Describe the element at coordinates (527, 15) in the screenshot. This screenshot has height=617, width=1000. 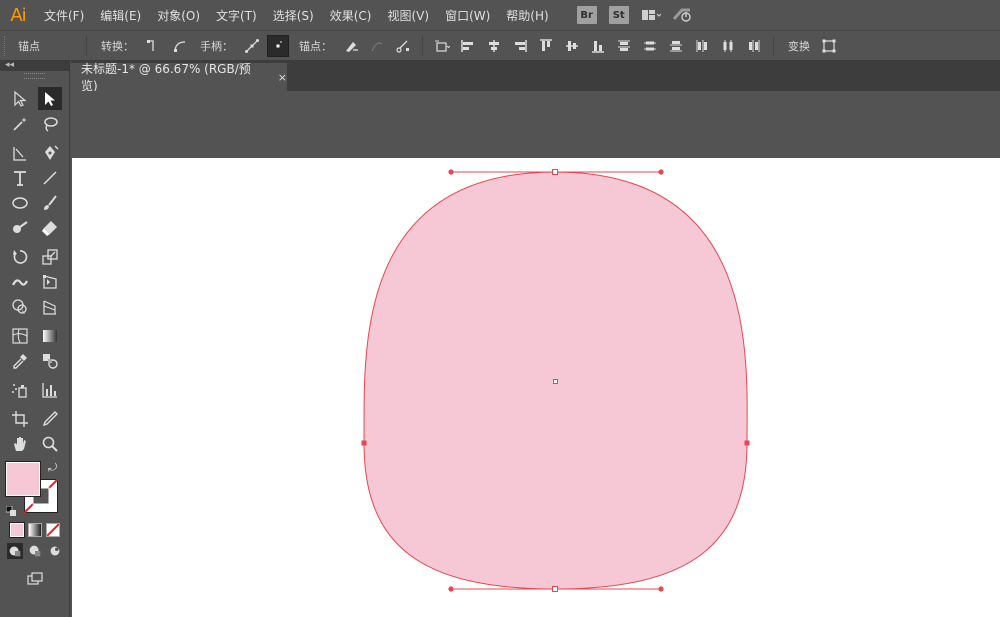
I see `menu-help: 帮助(H)` at that location.